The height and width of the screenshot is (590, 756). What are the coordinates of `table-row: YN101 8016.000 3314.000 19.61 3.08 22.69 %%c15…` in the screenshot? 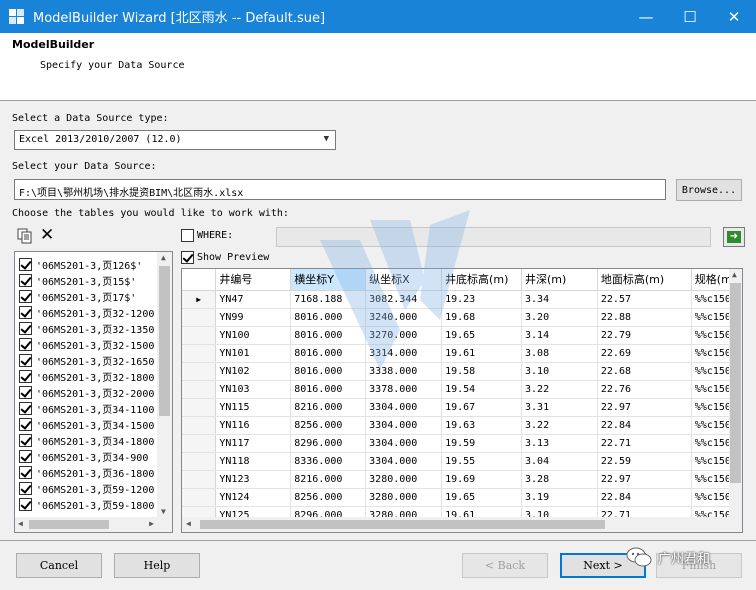 It's located at (462, 353).